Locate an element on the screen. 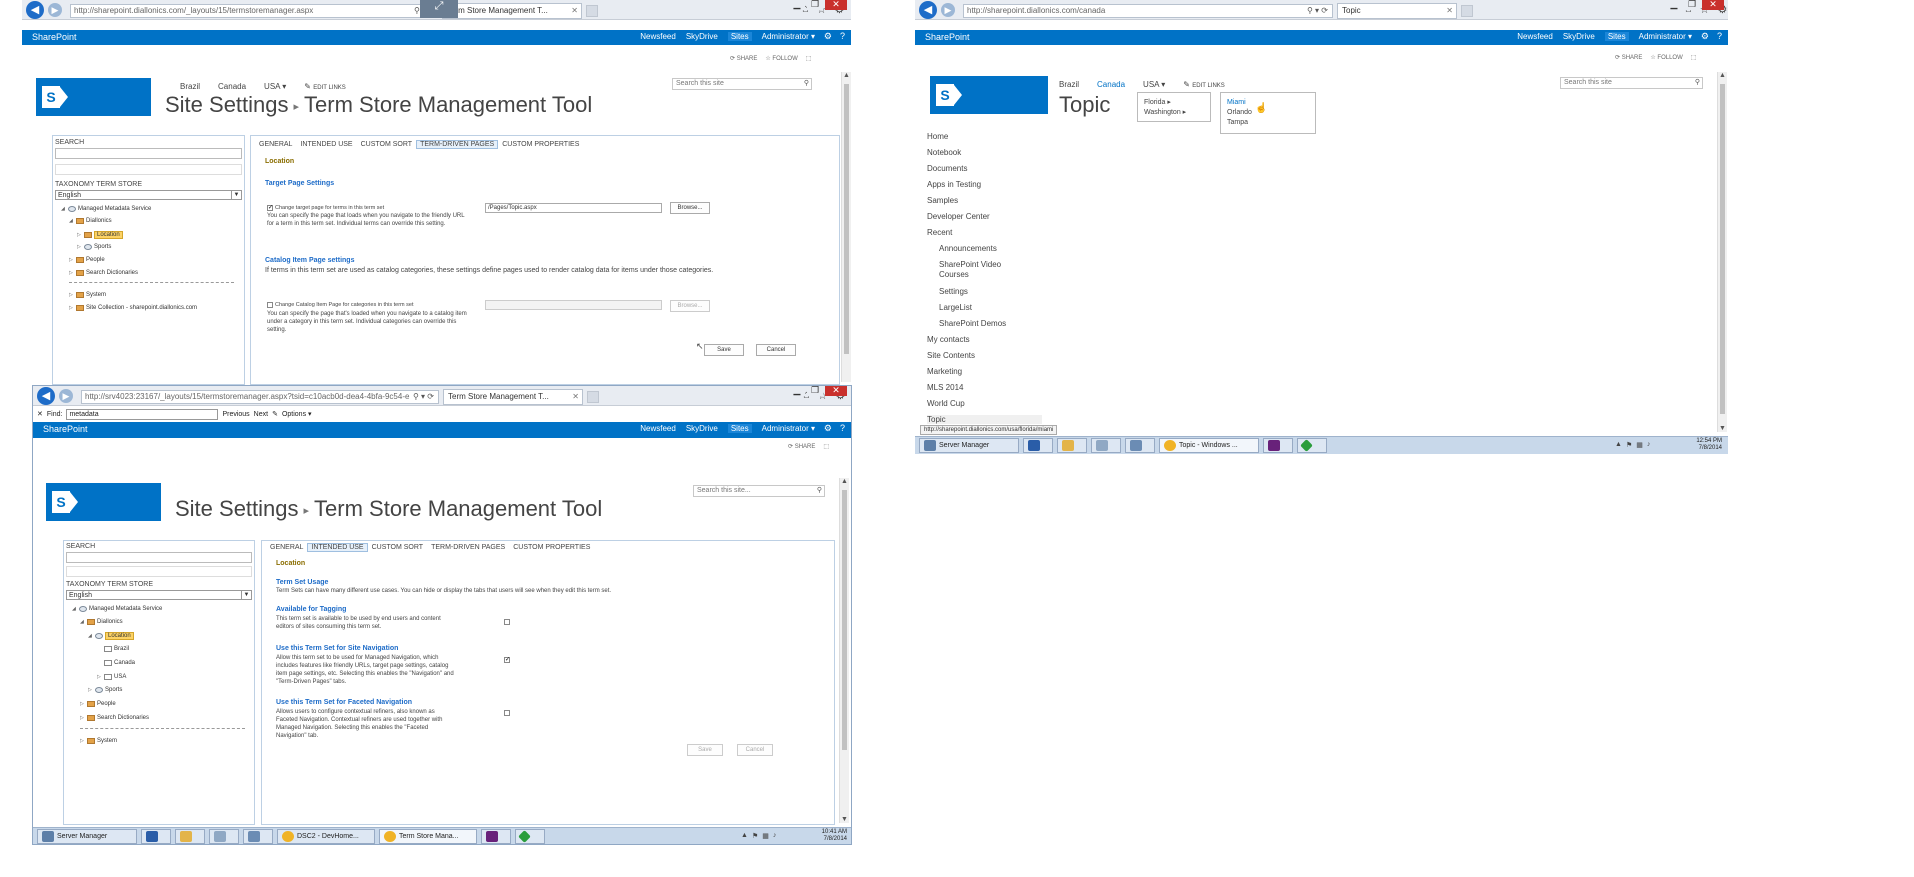  catalog-page-checkbox is located at coordinates (270, 305).